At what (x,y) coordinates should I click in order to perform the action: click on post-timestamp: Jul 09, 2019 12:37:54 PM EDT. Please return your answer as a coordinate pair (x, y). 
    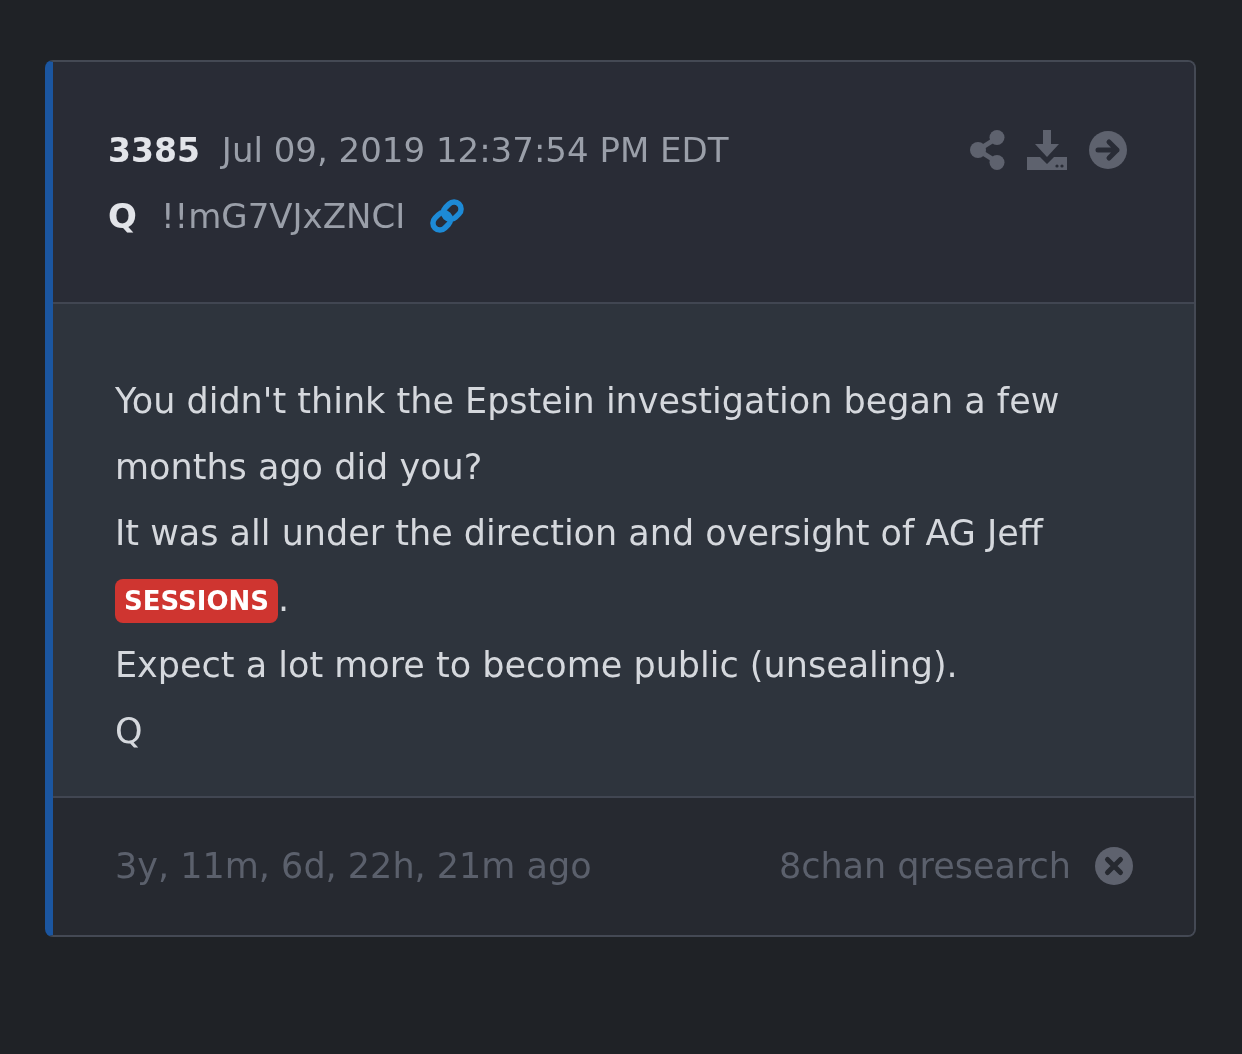
    Looking at the image, I should click on (475, 150).